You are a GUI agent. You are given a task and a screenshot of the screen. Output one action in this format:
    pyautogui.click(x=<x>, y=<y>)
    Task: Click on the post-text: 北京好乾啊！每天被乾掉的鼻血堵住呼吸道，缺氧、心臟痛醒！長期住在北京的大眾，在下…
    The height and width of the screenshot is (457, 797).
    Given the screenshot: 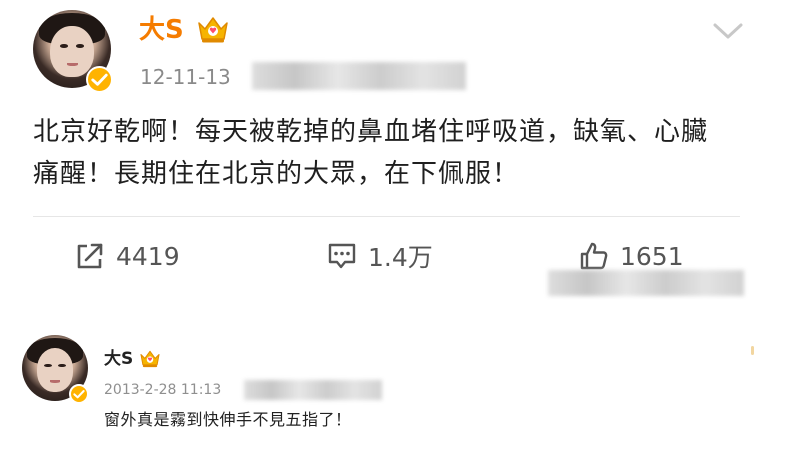 What is the action you would take?
    pyautogui.click(x=371, y=153)
    